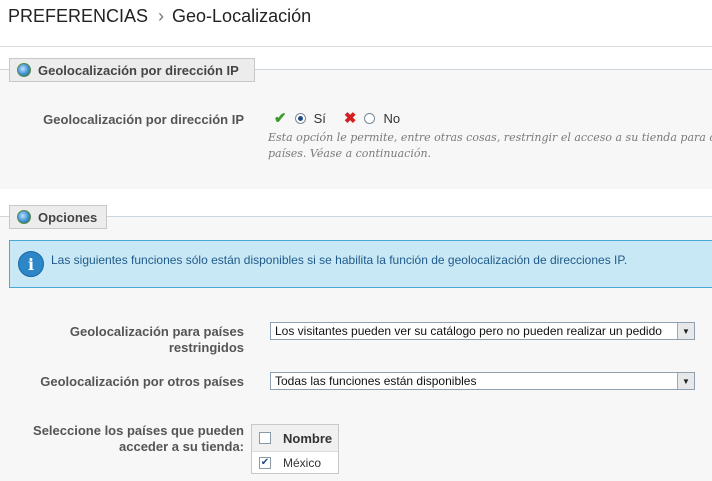  Describe the element at coordinates (350, 153) in the screenshot. I see `hint-line-2: países. Véase a continuación.` at that location.